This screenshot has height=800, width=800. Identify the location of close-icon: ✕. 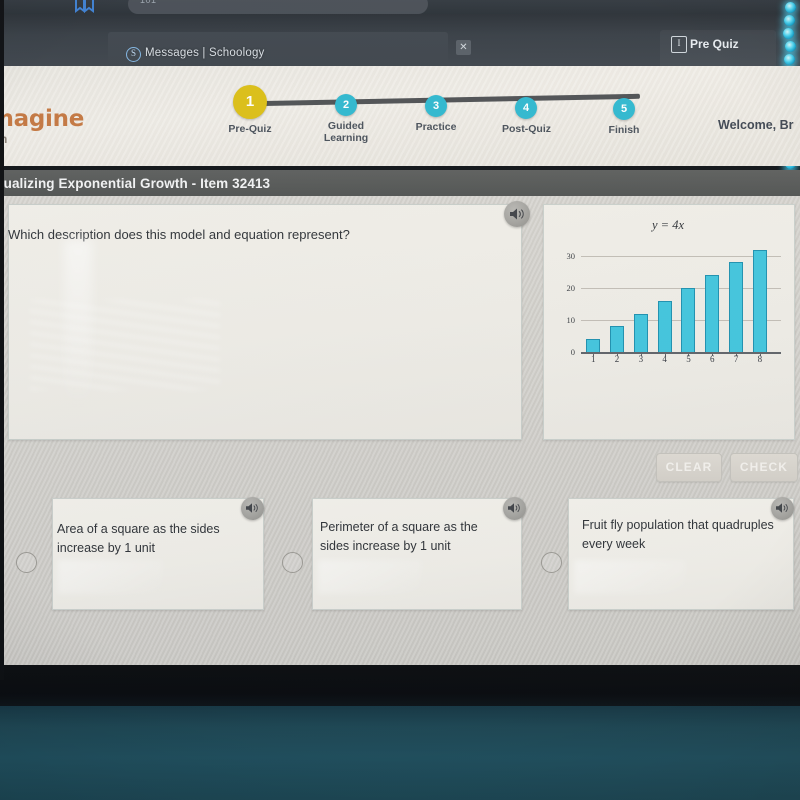
(463, 47).